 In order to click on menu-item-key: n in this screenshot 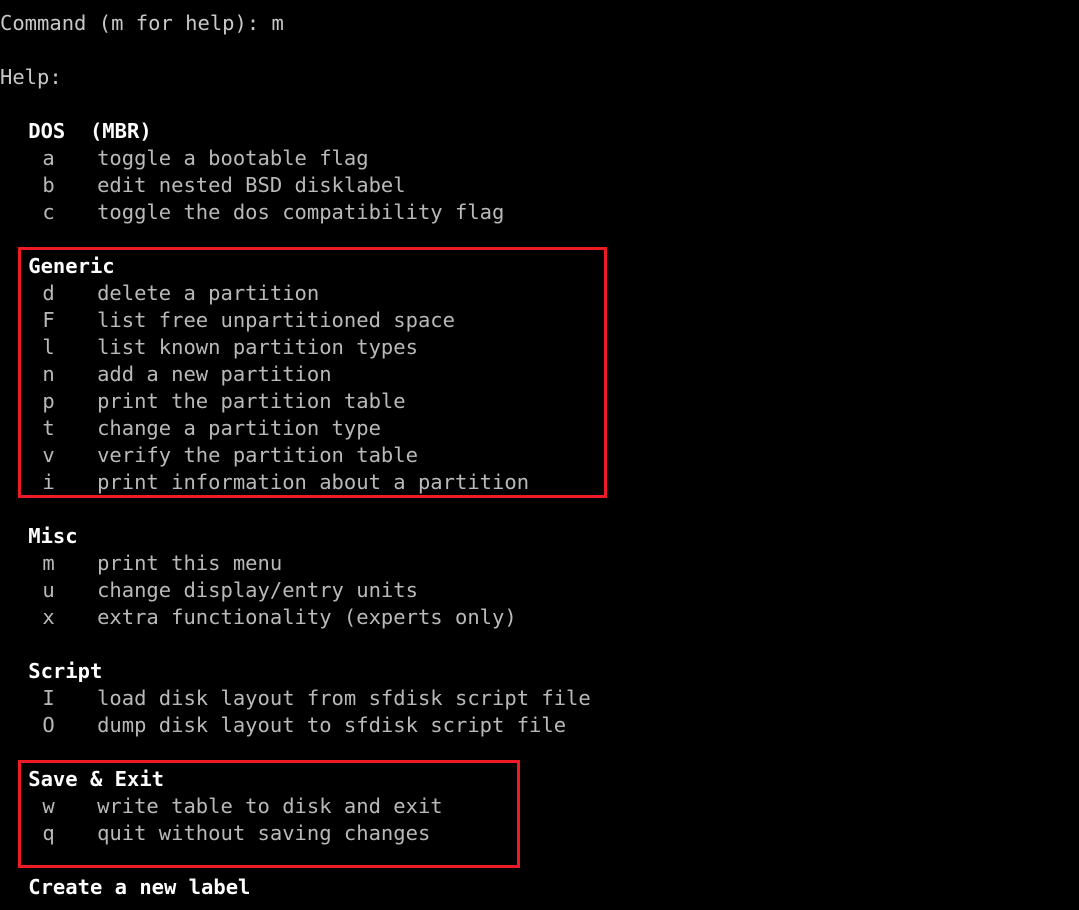, I will do `click(48, 374)`.